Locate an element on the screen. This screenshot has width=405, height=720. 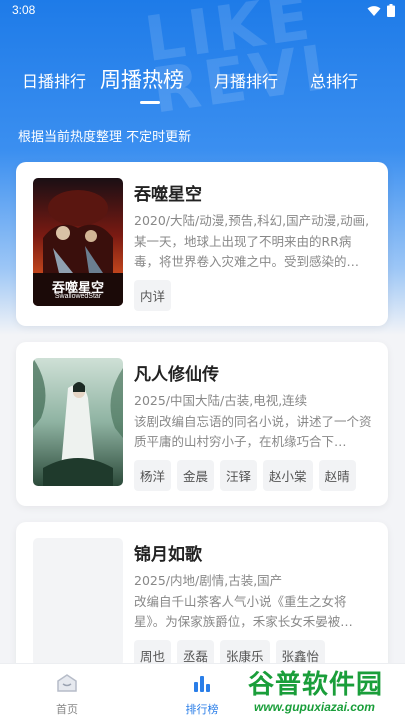
poster-image is located at coordinates (78, 422).